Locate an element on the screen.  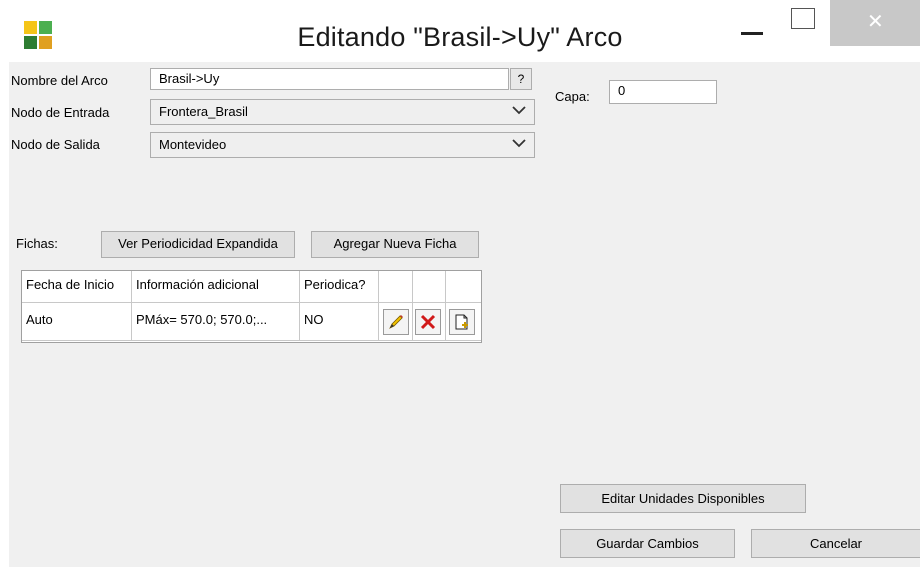
delete-button is located at coordinates (428, 322).